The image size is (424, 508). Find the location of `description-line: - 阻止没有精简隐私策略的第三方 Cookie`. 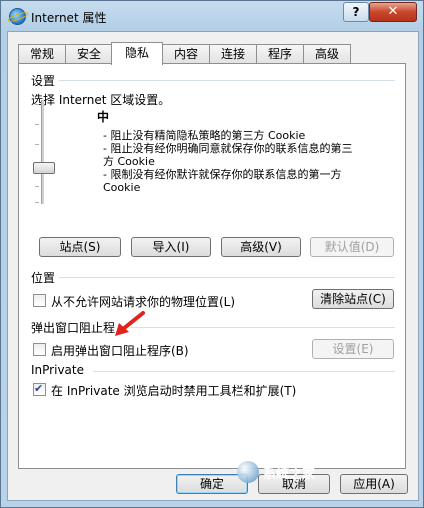

description-line: - 阻止没有精简隐私策略的第三方 Cookie is located at coordinates (204, 135).